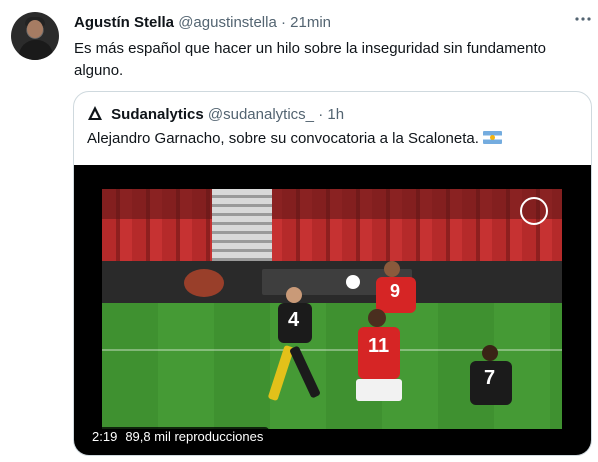  I want to click on more-options-button, so click(583, 21).